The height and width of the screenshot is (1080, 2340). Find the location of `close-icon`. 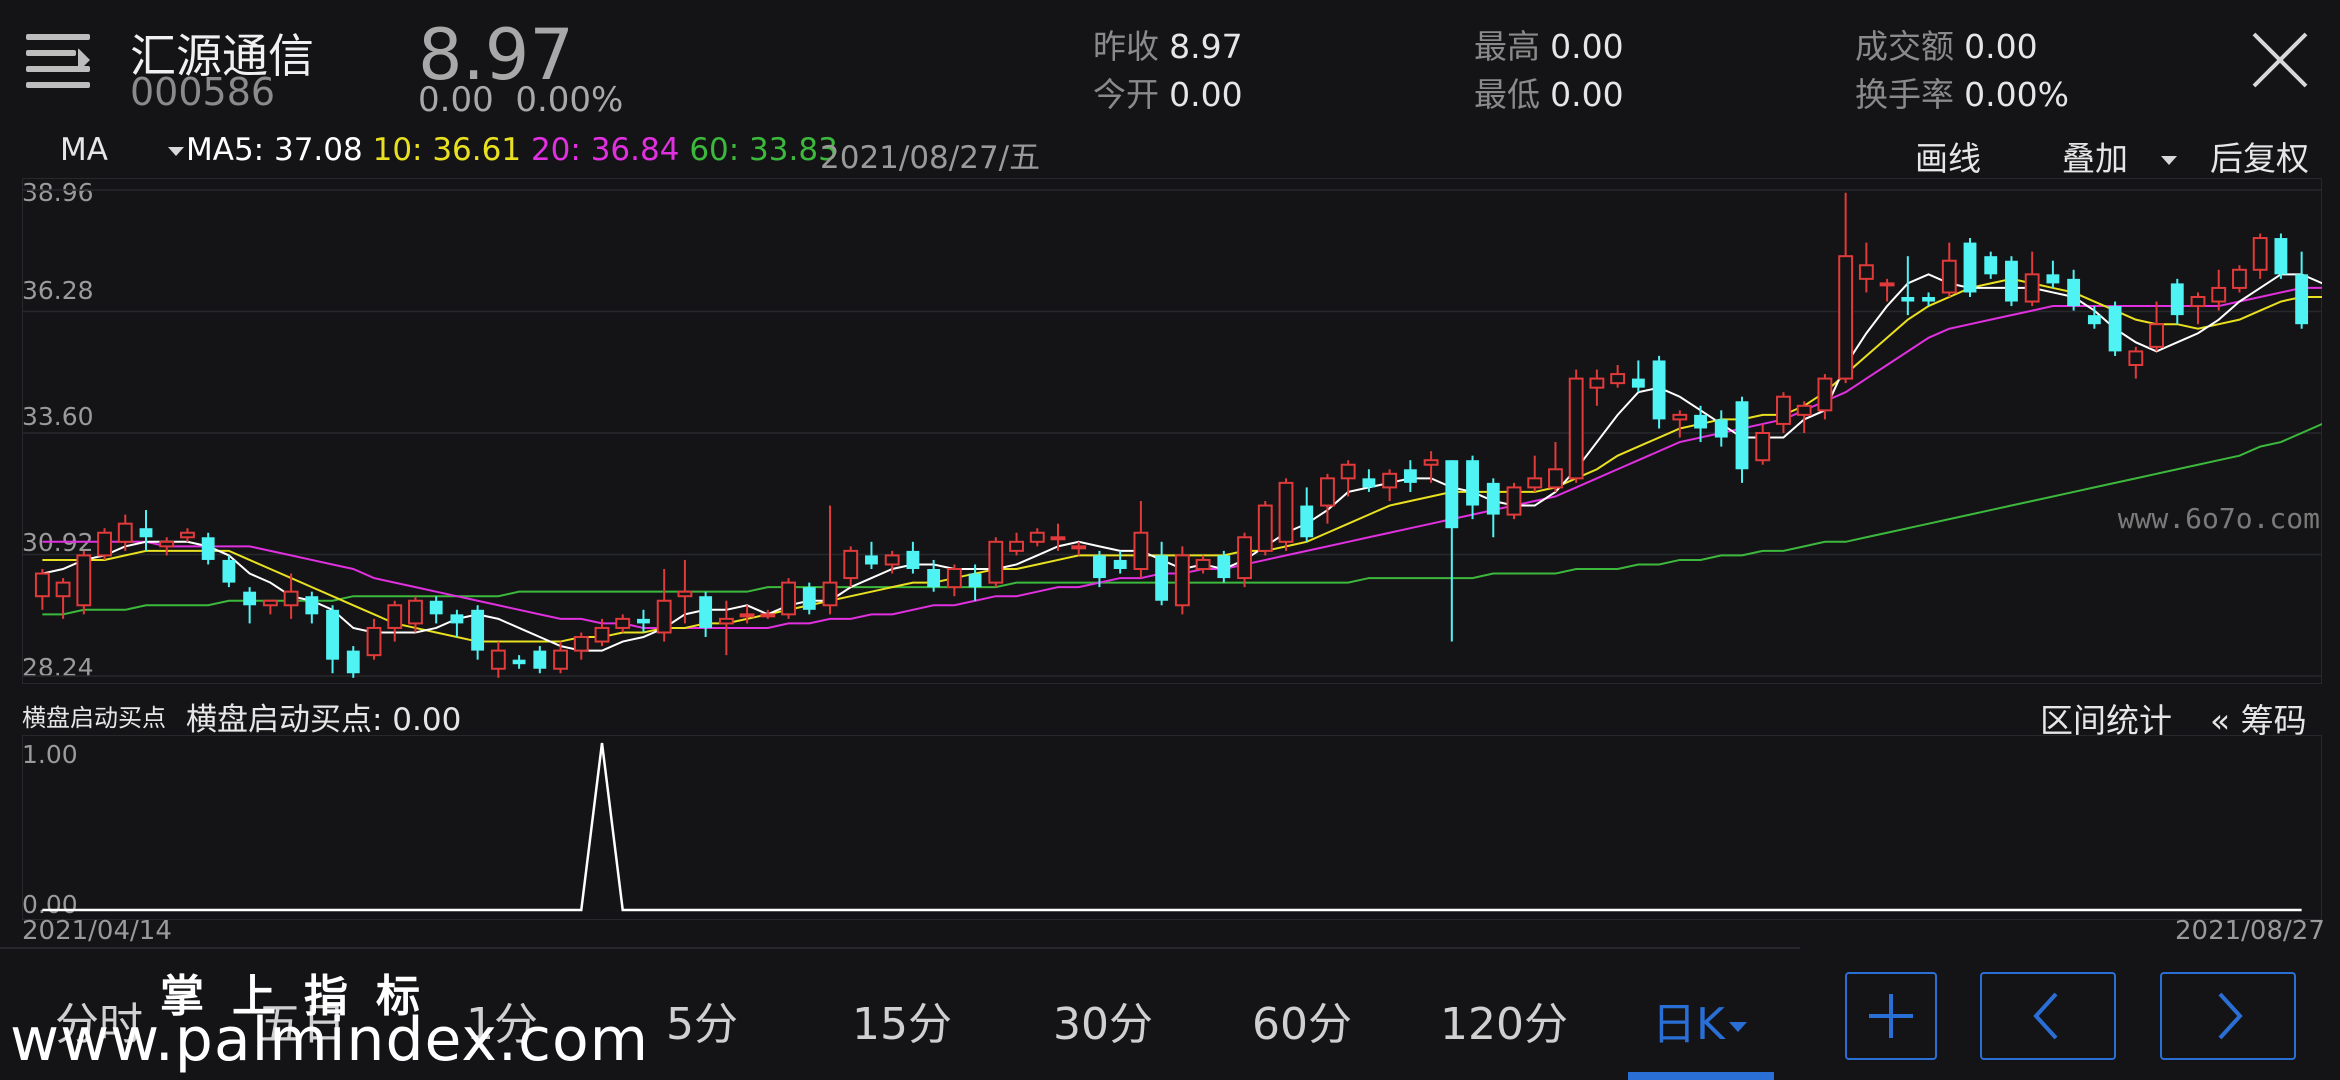

close-icon is located at coordinates (2280, 60).